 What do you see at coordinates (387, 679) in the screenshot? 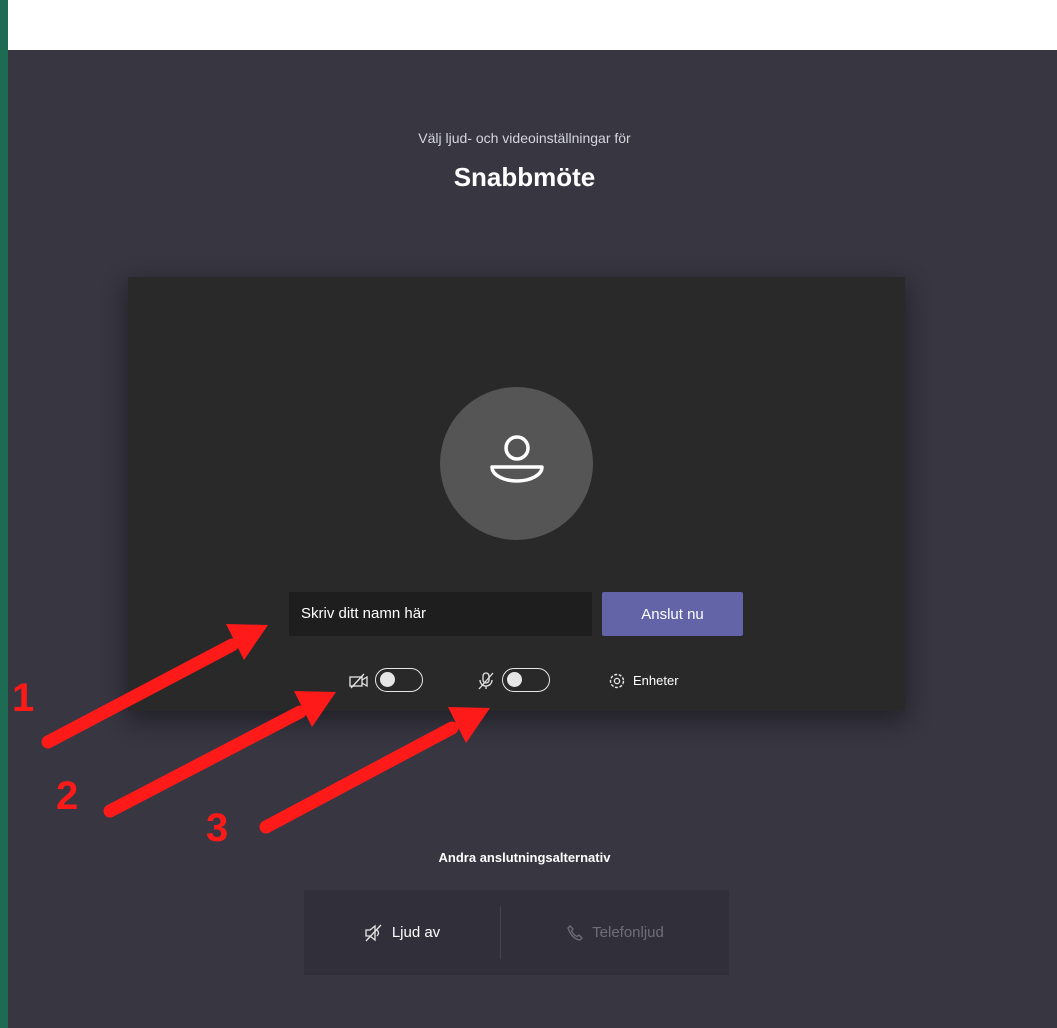
I see `camera-toggle-knob` at bounding box center [387, 679].